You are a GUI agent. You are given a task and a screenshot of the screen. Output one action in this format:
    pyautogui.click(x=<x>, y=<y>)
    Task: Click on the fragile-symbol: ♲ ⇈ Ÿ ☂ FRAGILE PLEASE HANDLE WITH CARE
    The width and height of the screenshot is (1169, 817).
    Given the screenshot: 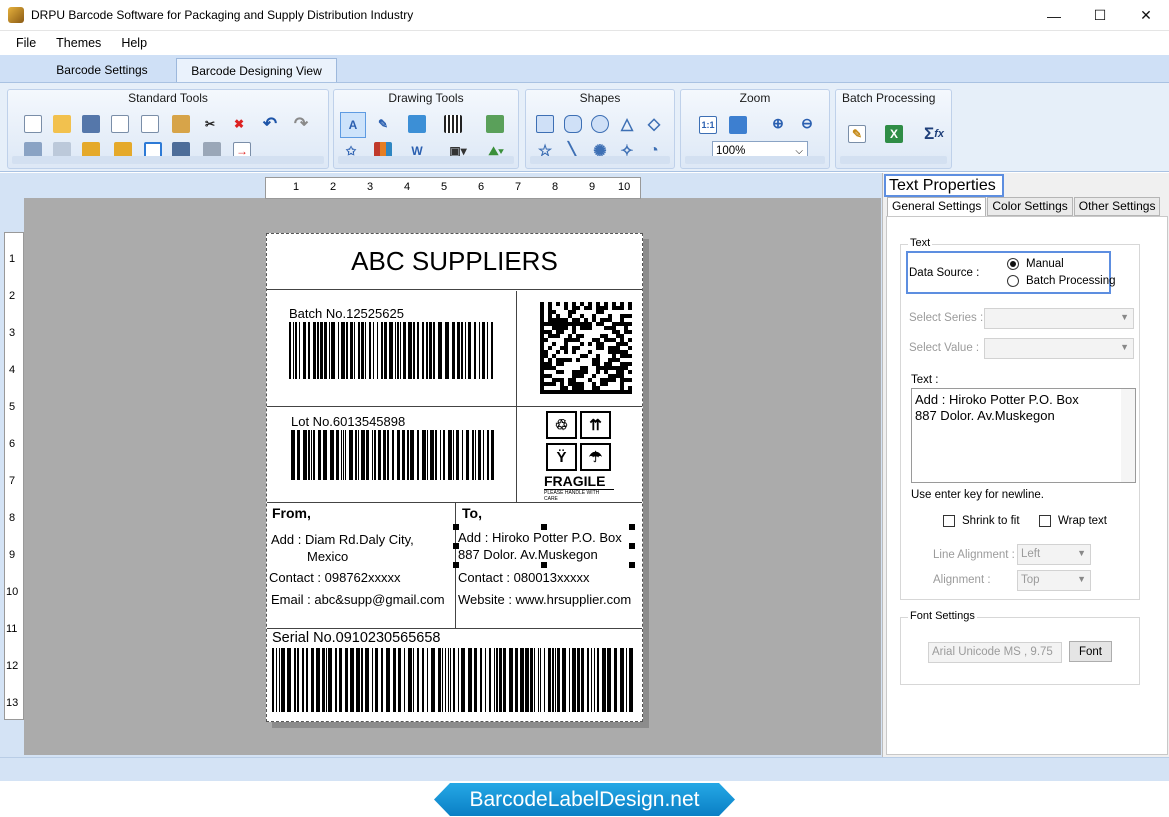 What is the action you would take?
    pyautogui.click(x=580, y=455)
    